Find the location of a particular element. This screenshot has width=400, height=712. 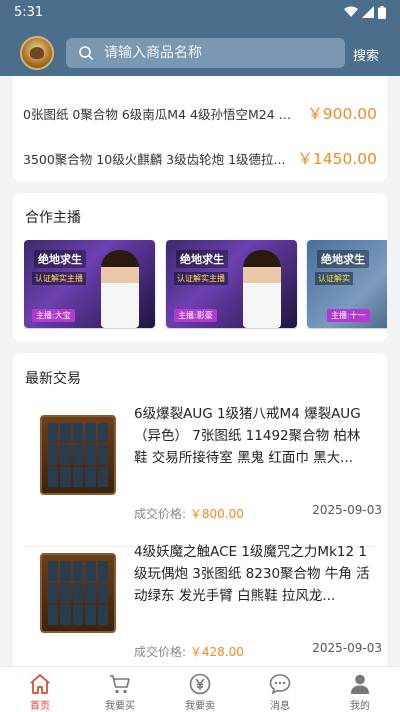

yen-icon is located at coordinates (200, 684).